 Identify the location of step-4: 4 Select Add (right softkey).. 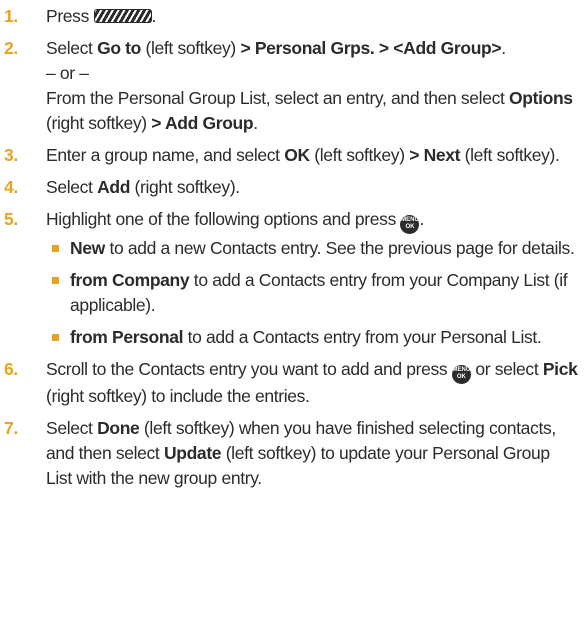
(289, 187).